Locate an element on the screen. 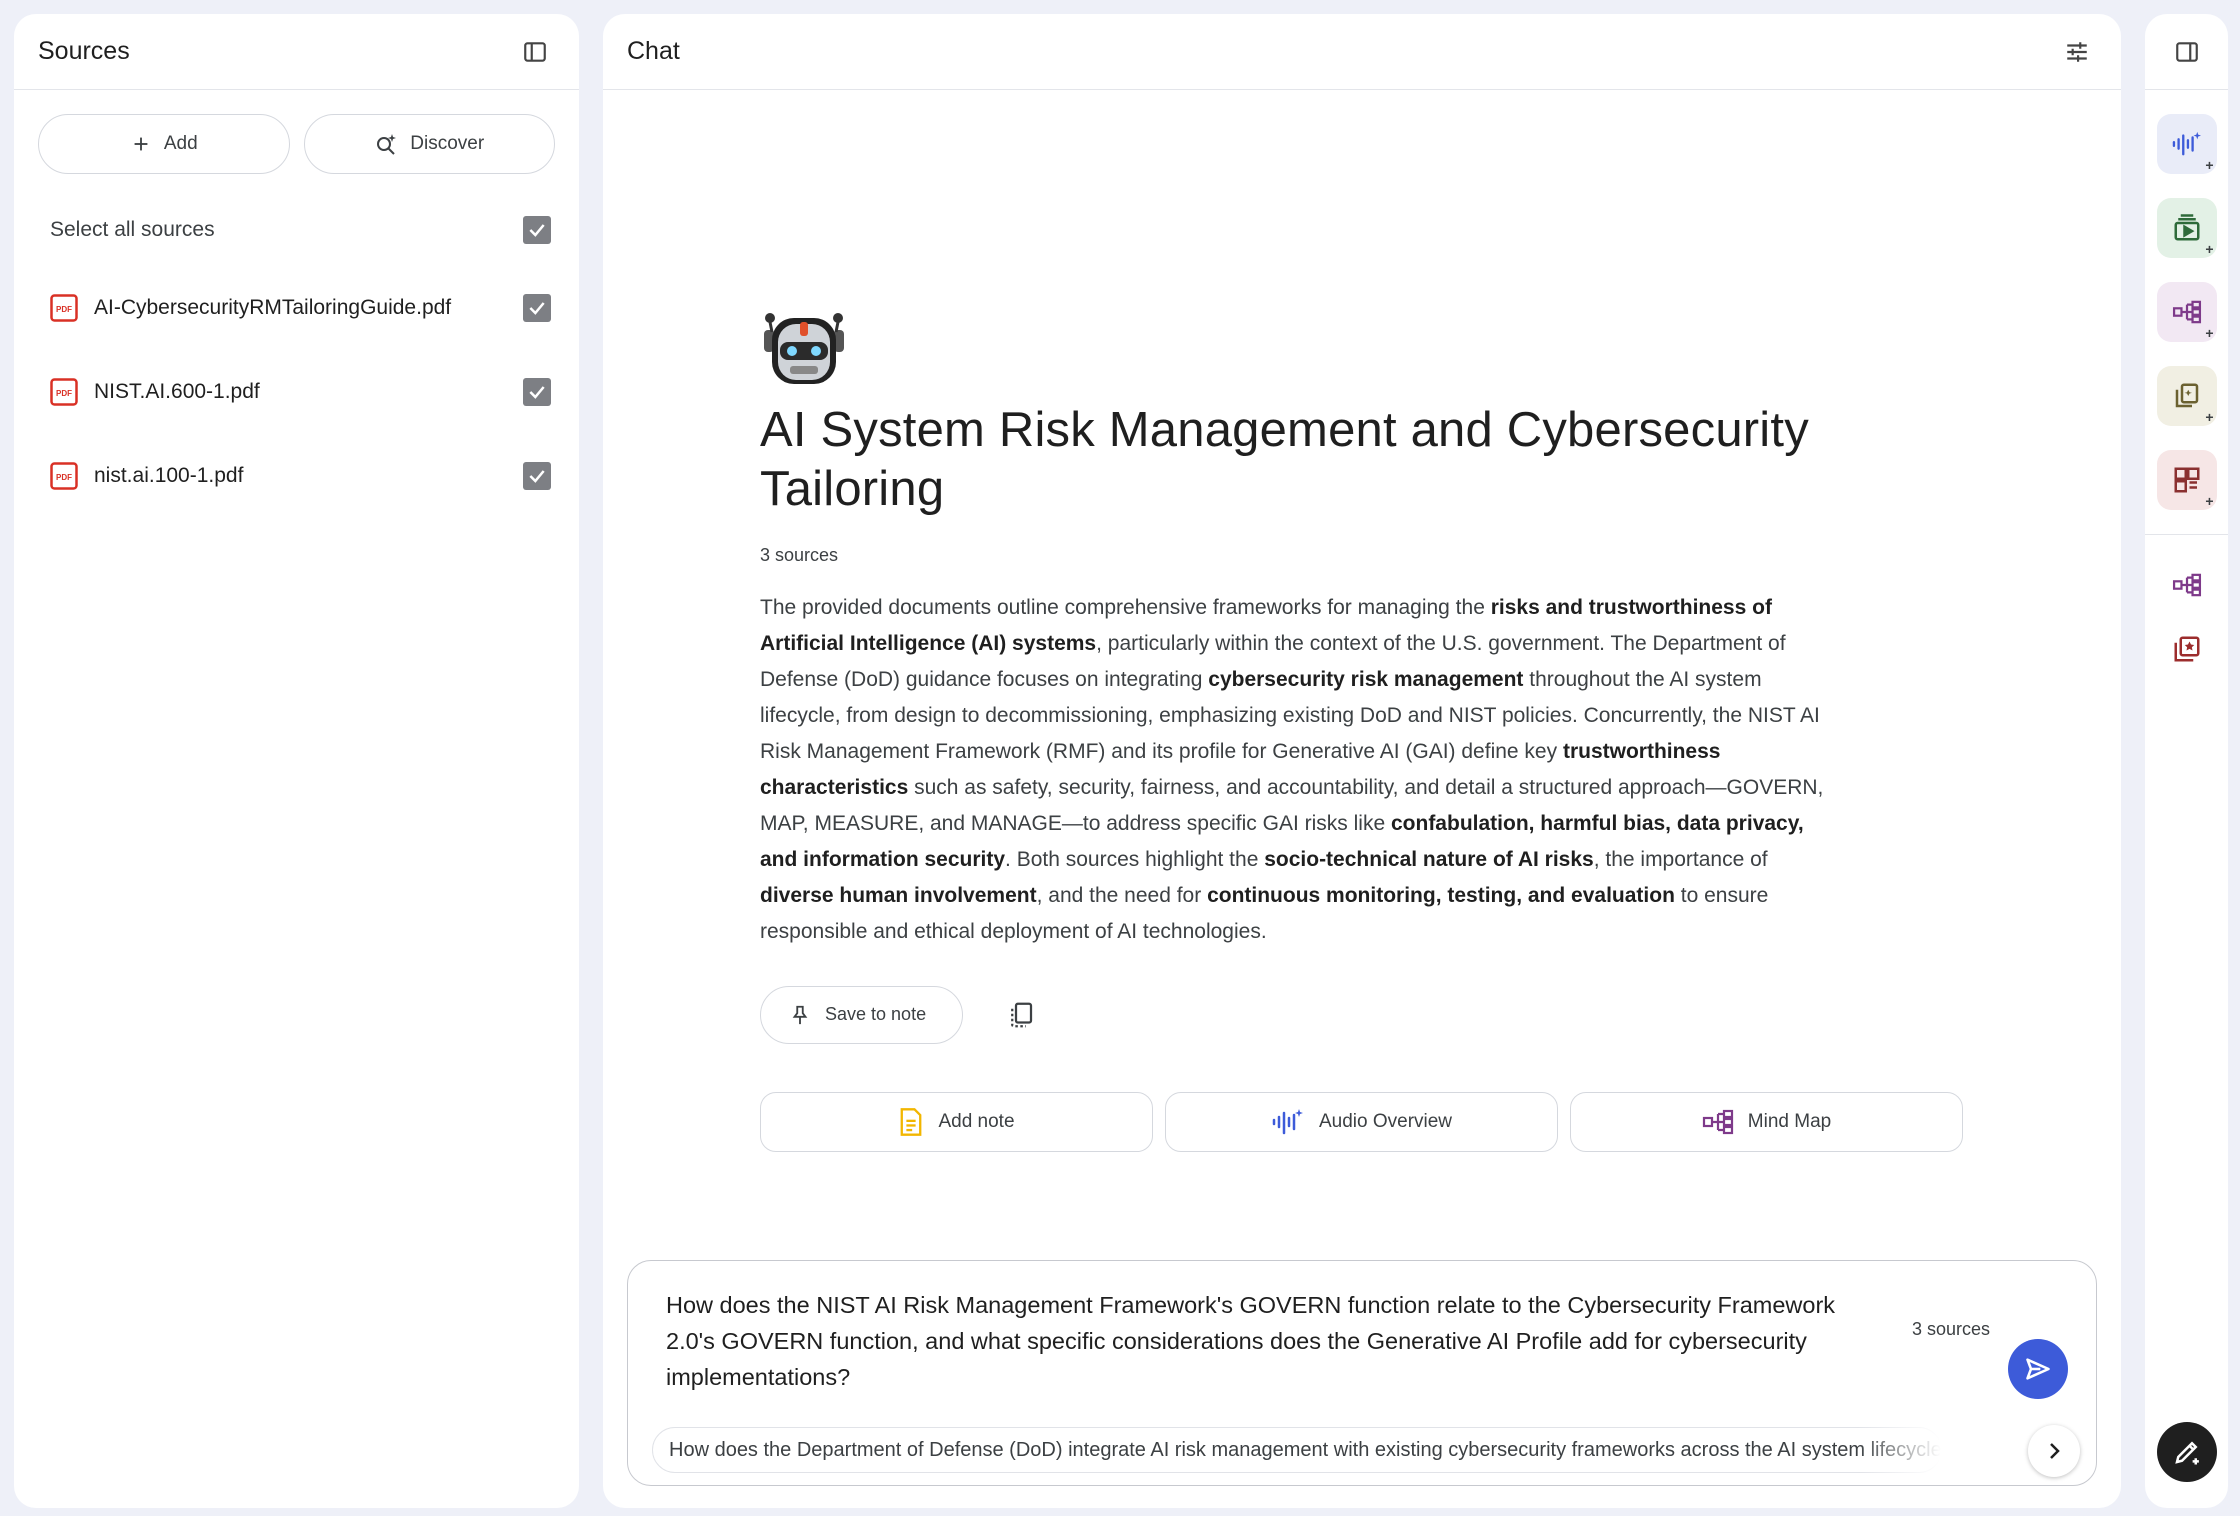 Image resolution: width=2240 pixels, height=1516 pixels. next-suggestion-button is located at coordinates (2054, 1451).